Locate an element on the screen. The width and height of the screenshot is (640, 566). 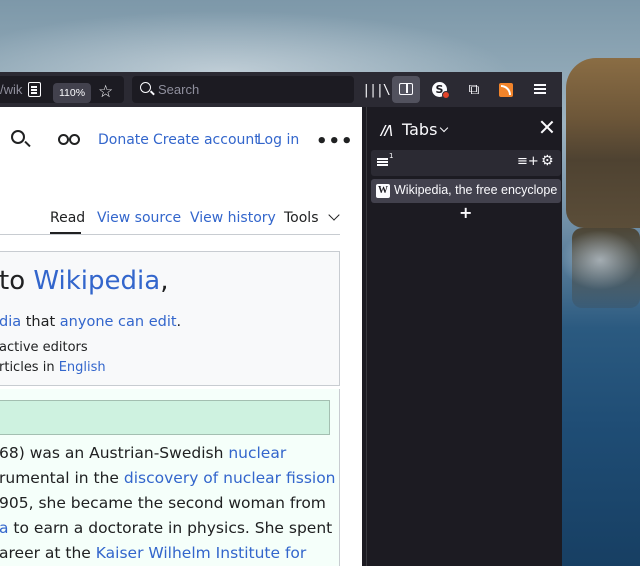
sidebar-title-chevron-icon is located at coordinates (444, 128).